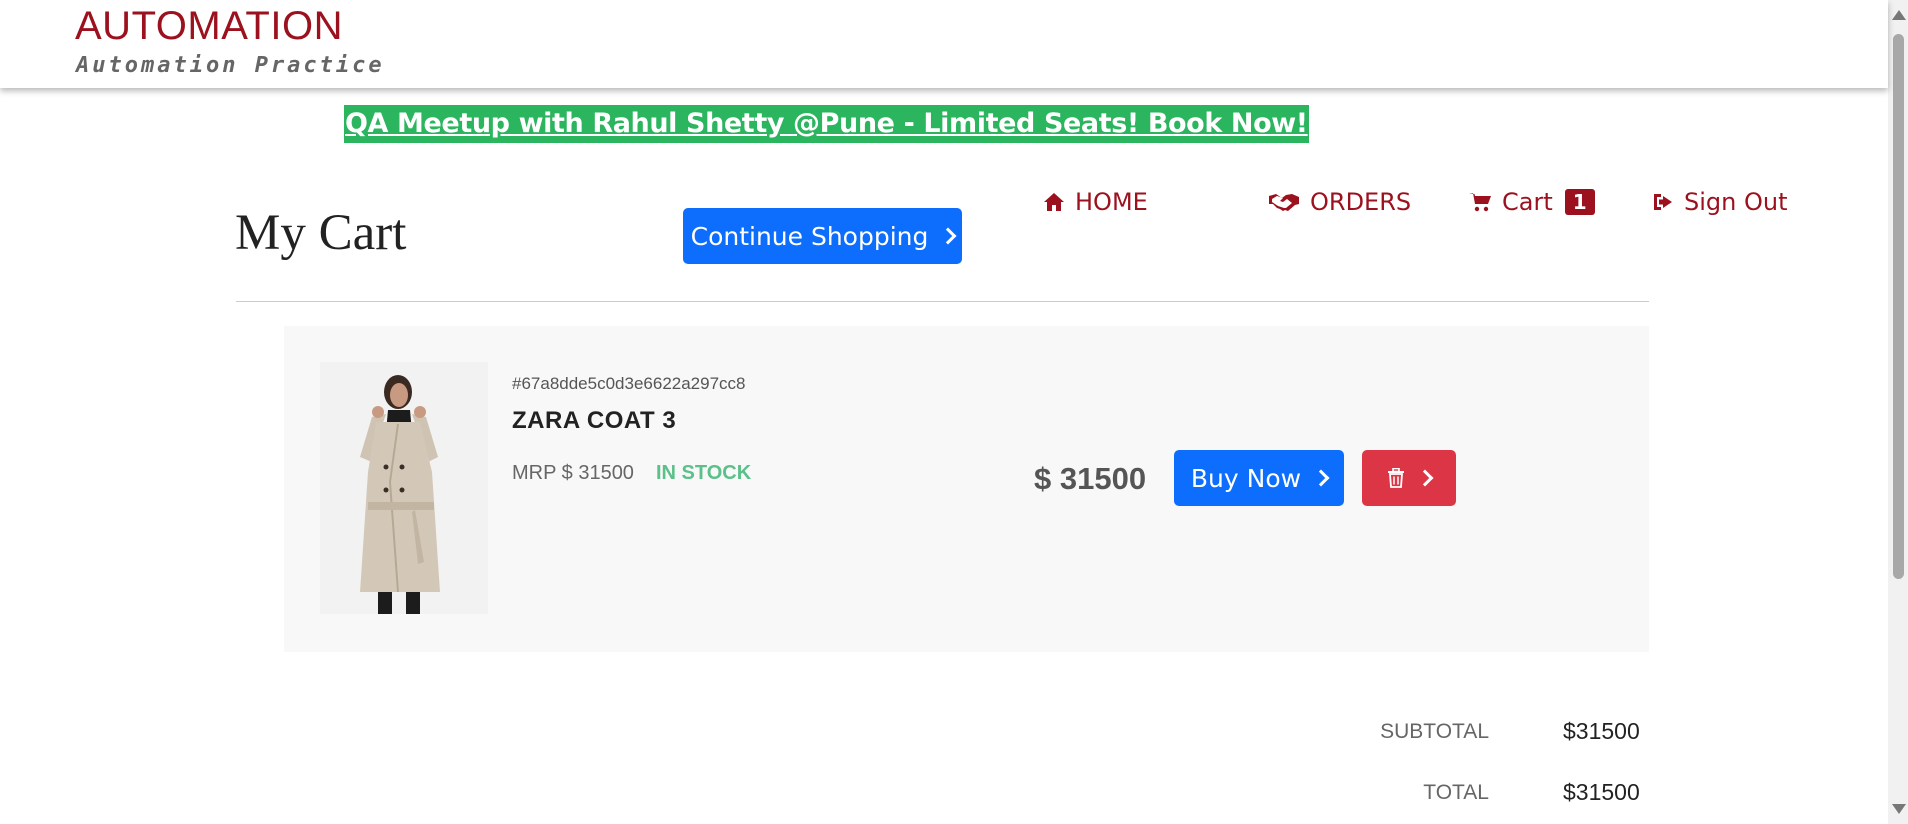 This screenshot has height=824, width=1908. I want to click on nav-cart: Cart 1, so click(1531, 202).